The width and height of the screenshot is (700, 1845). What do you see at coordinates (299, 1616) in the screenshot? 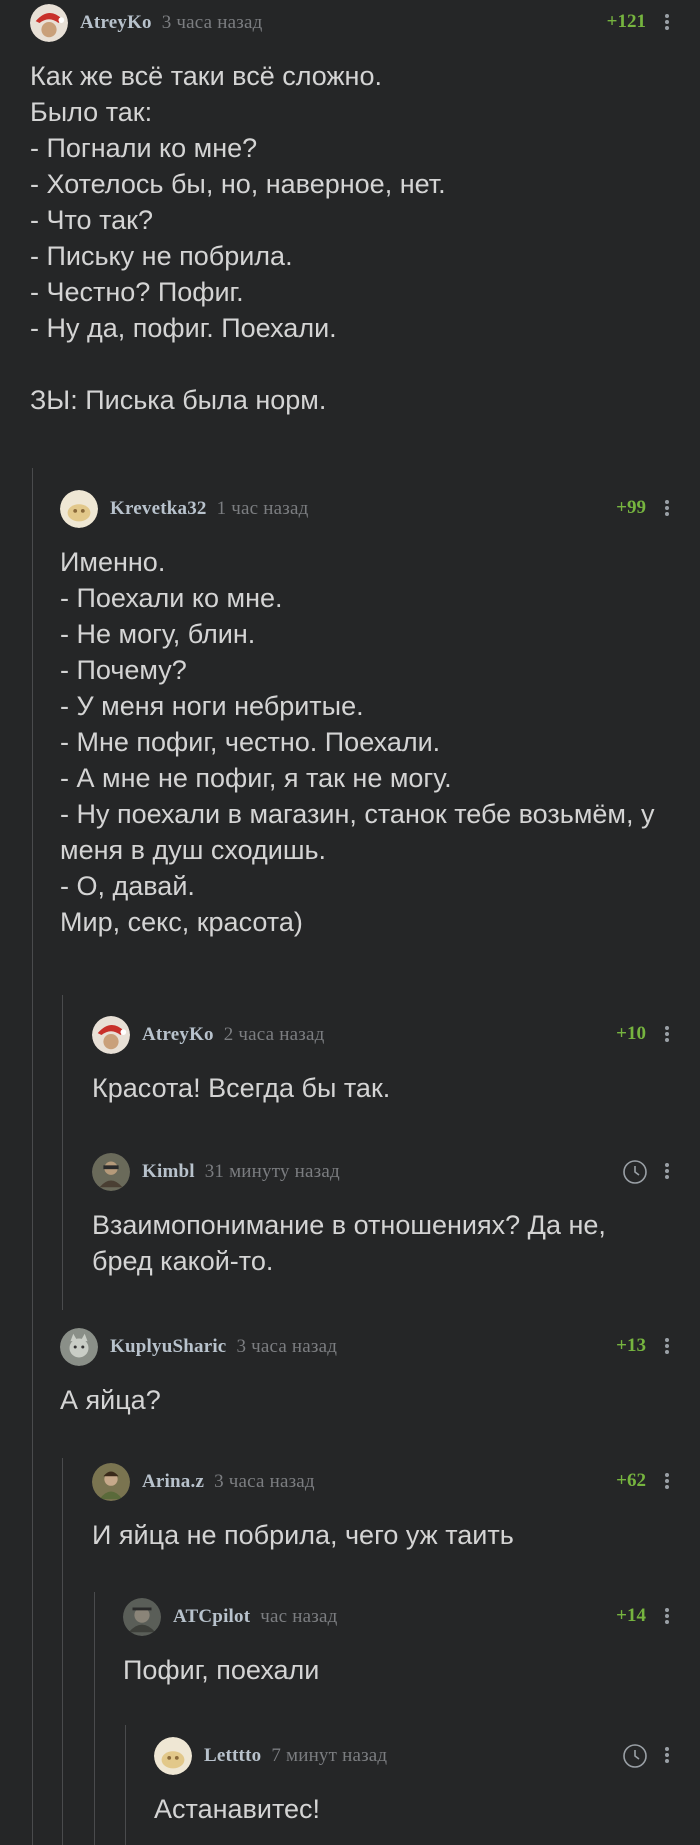
I see `comment-time: час назад` at bounding box center [299, 1616].